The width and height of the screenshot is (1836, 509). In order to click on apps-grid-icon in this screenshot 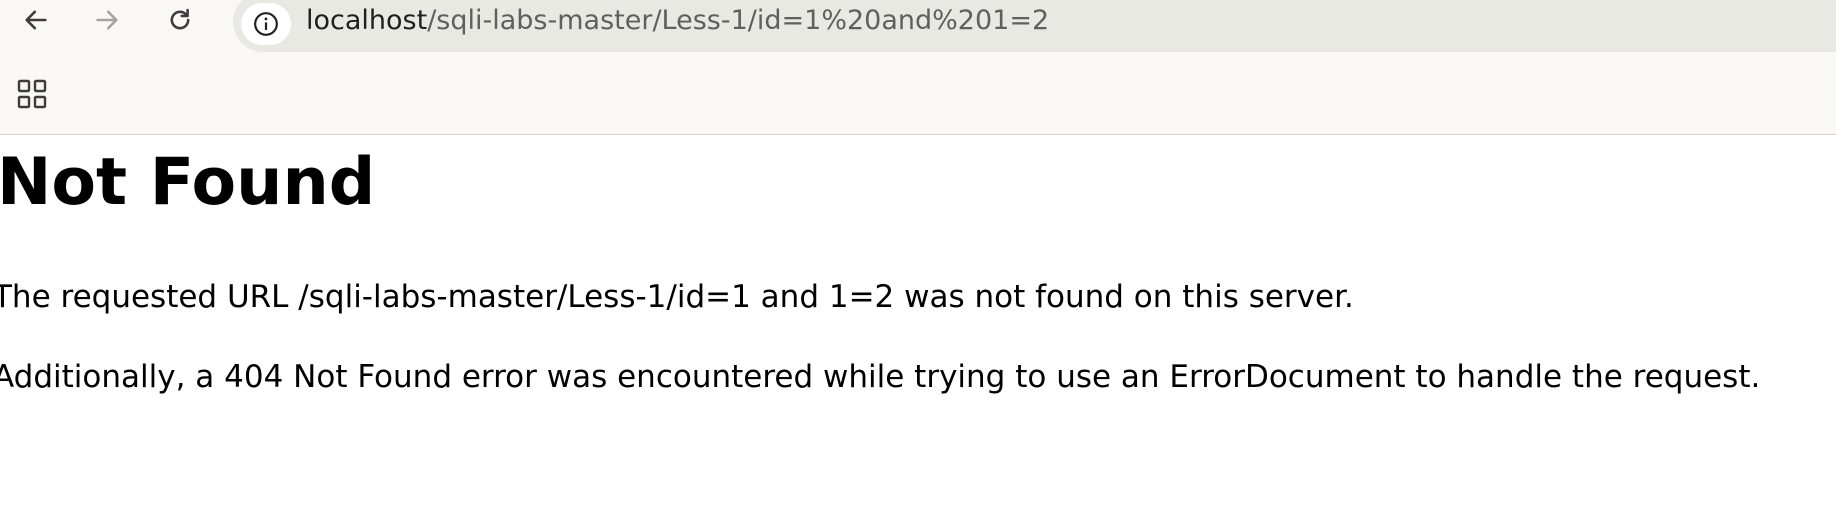, I will do `click(32, 94)`.